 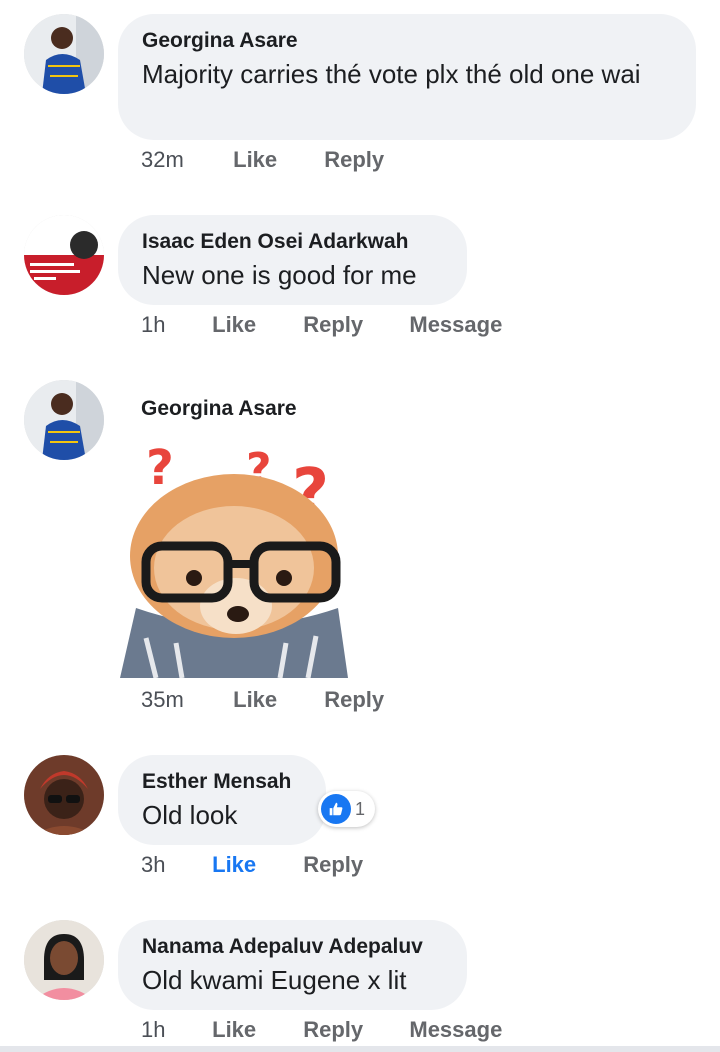 What do you see at coordinates (236, 558) in the screenshot?
I see `sticker-image: ? ? ?` at bounding box center [236, 558].